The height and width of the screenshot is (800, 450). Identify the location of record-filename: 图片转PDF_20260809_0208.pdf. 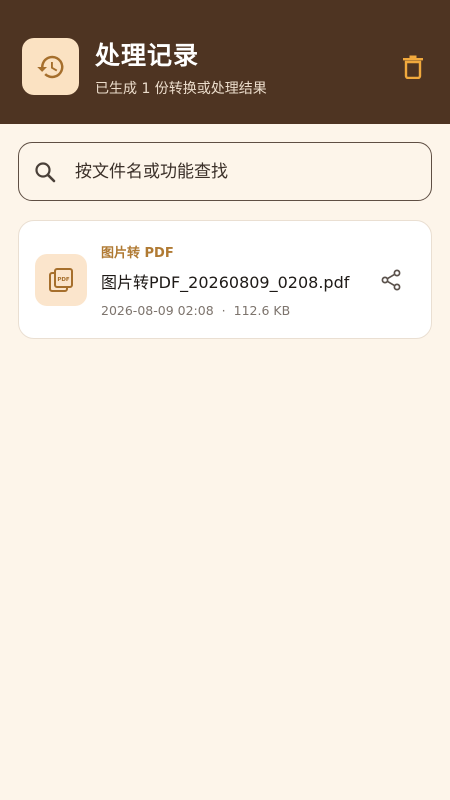
(225, 282).